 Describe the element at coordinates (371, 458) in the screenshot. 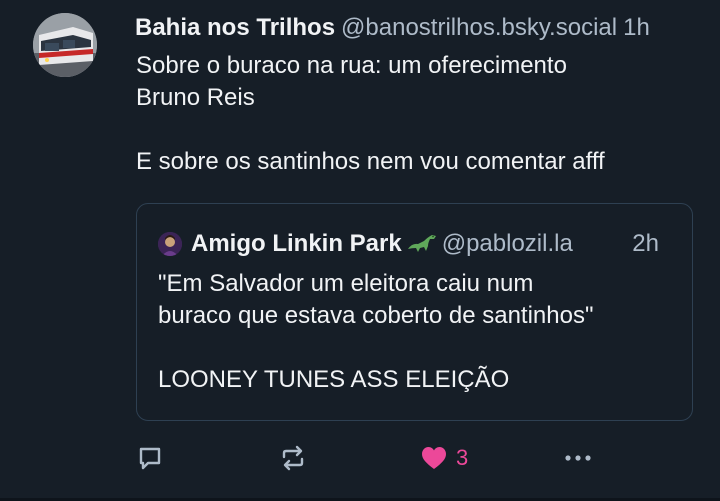

I see `post-actions: 3` at that location.